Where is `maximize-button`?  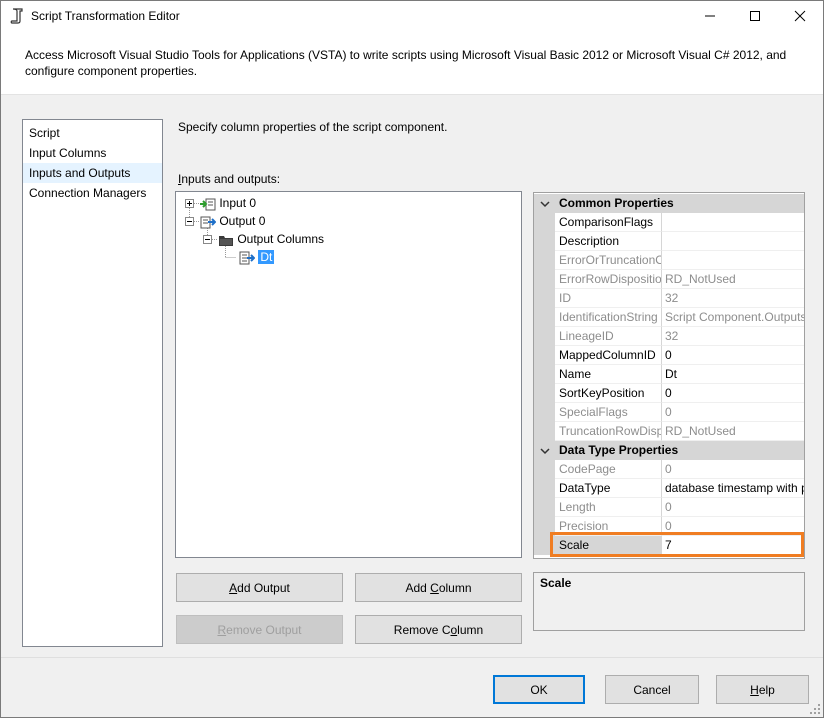 maximize-button is located at coordinates (754, 16).